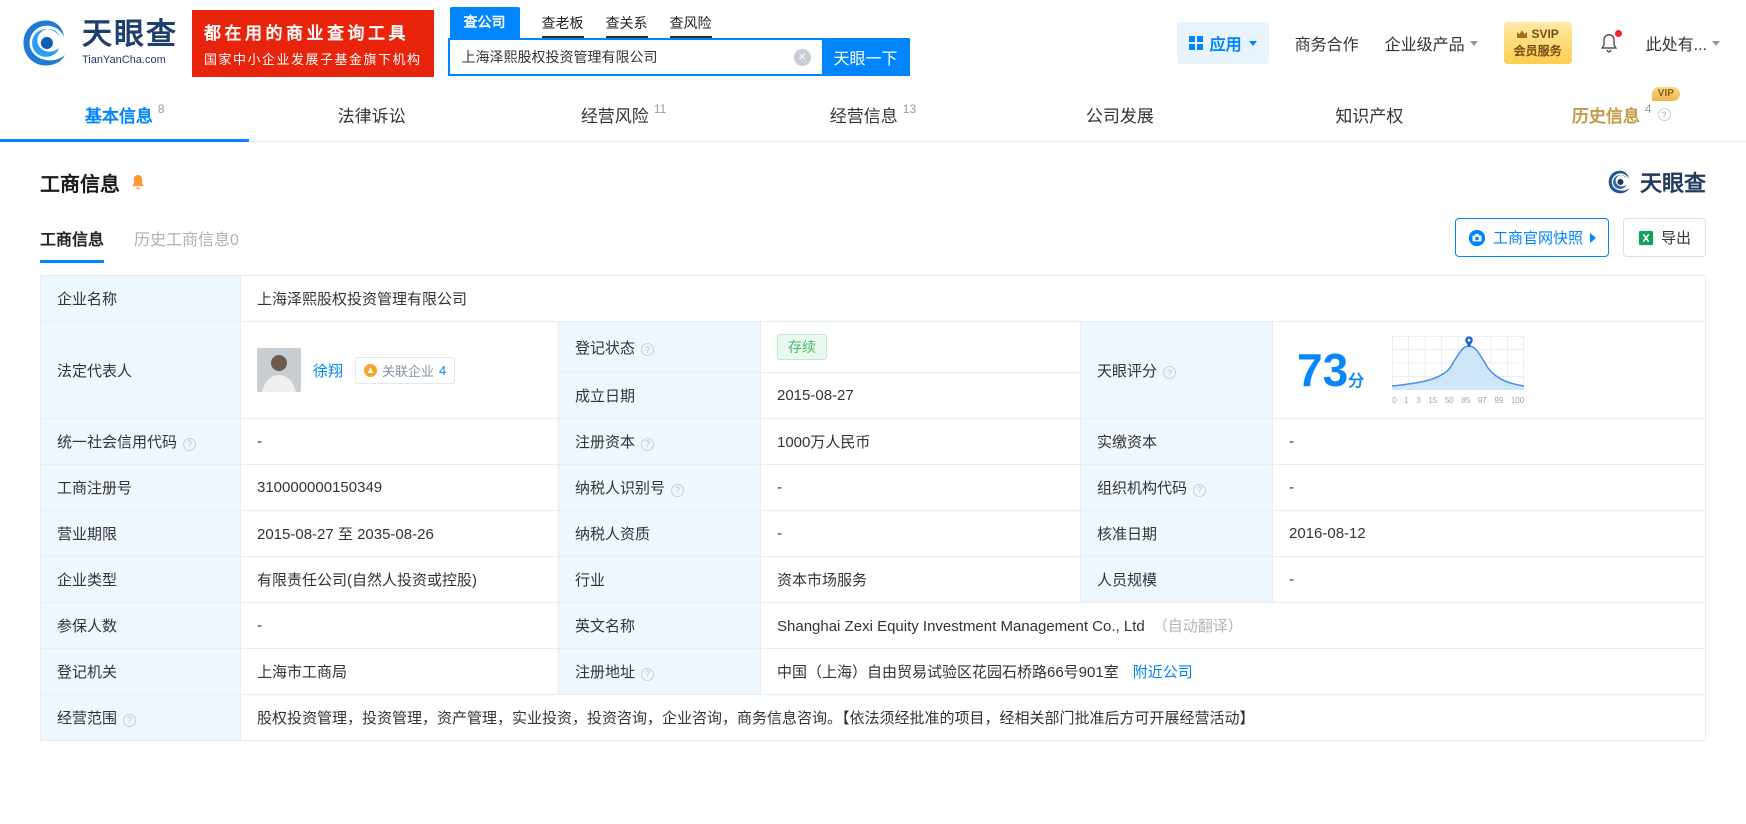  What do you see at coordinates (140, 533) in the screenshot?
I see `field-label-business-term: 营业期限` at bounding box center [140, 533].